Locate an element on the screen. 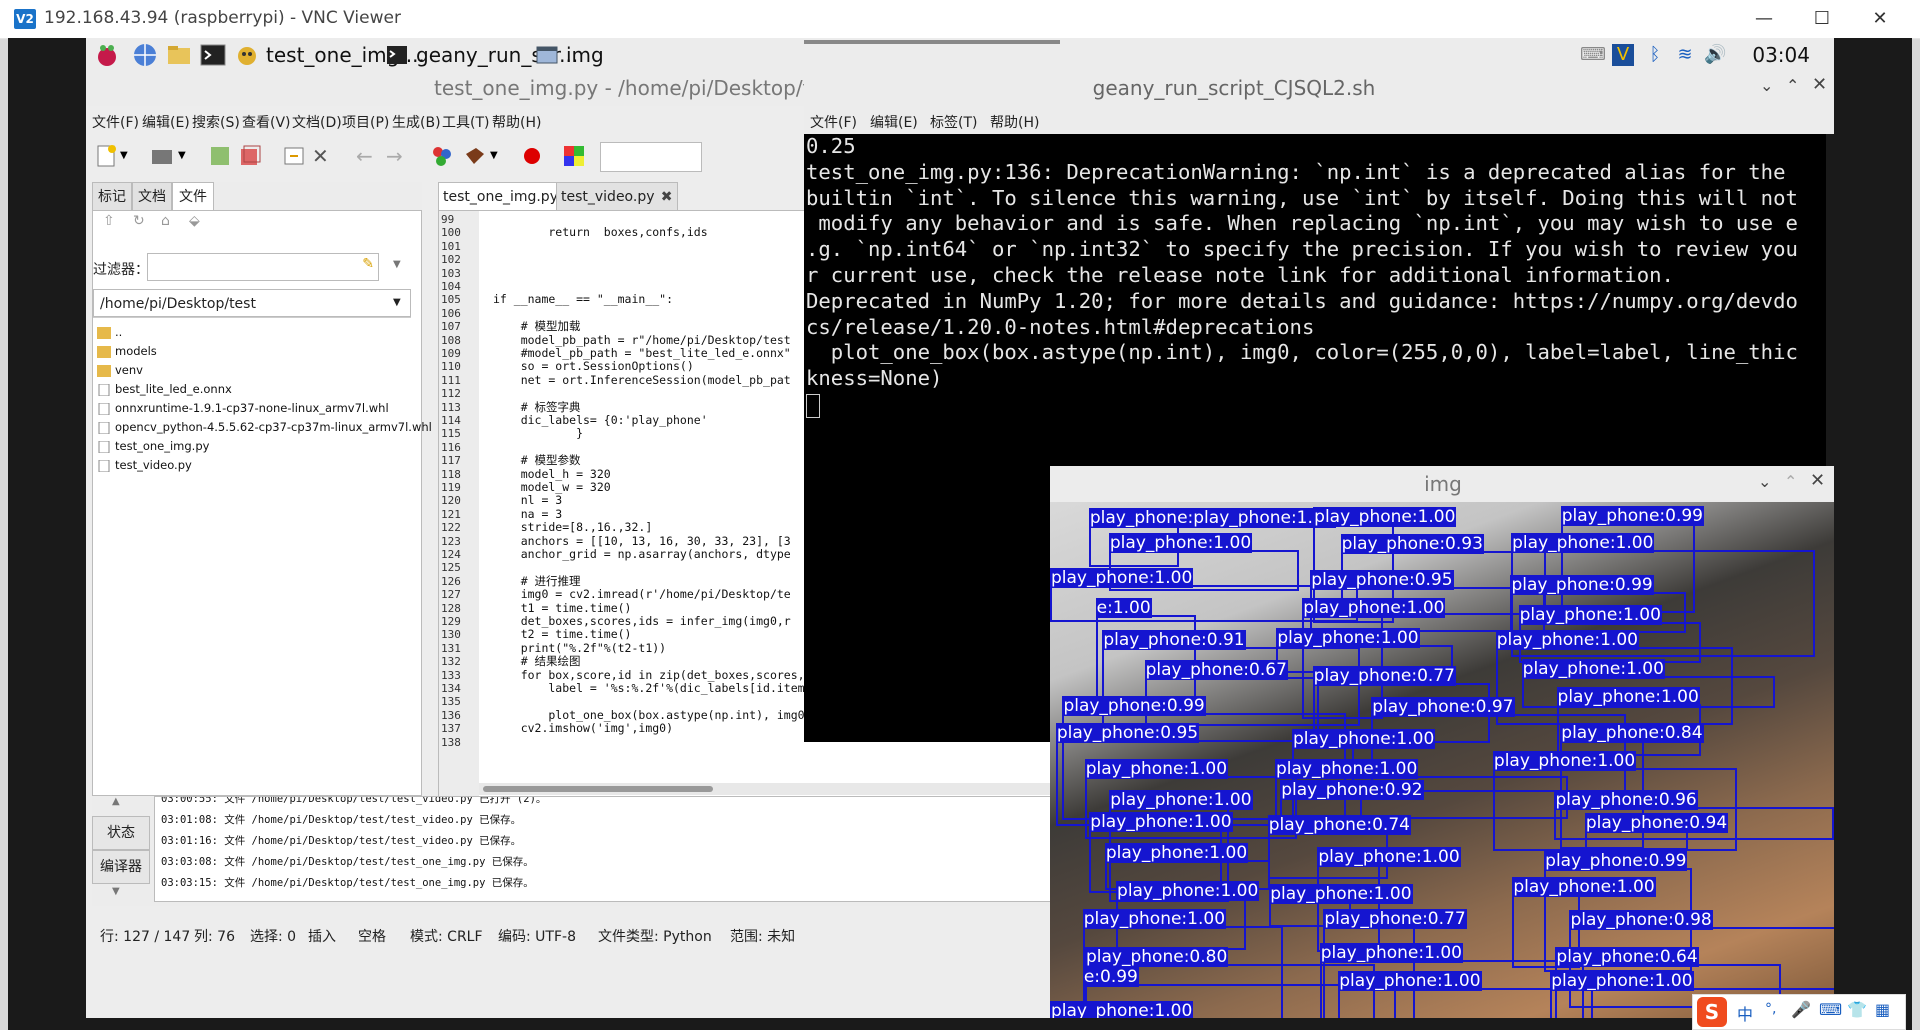 This screenshot has width=1920, height=1030. new-file-icon is located at coordinates (106, 156).